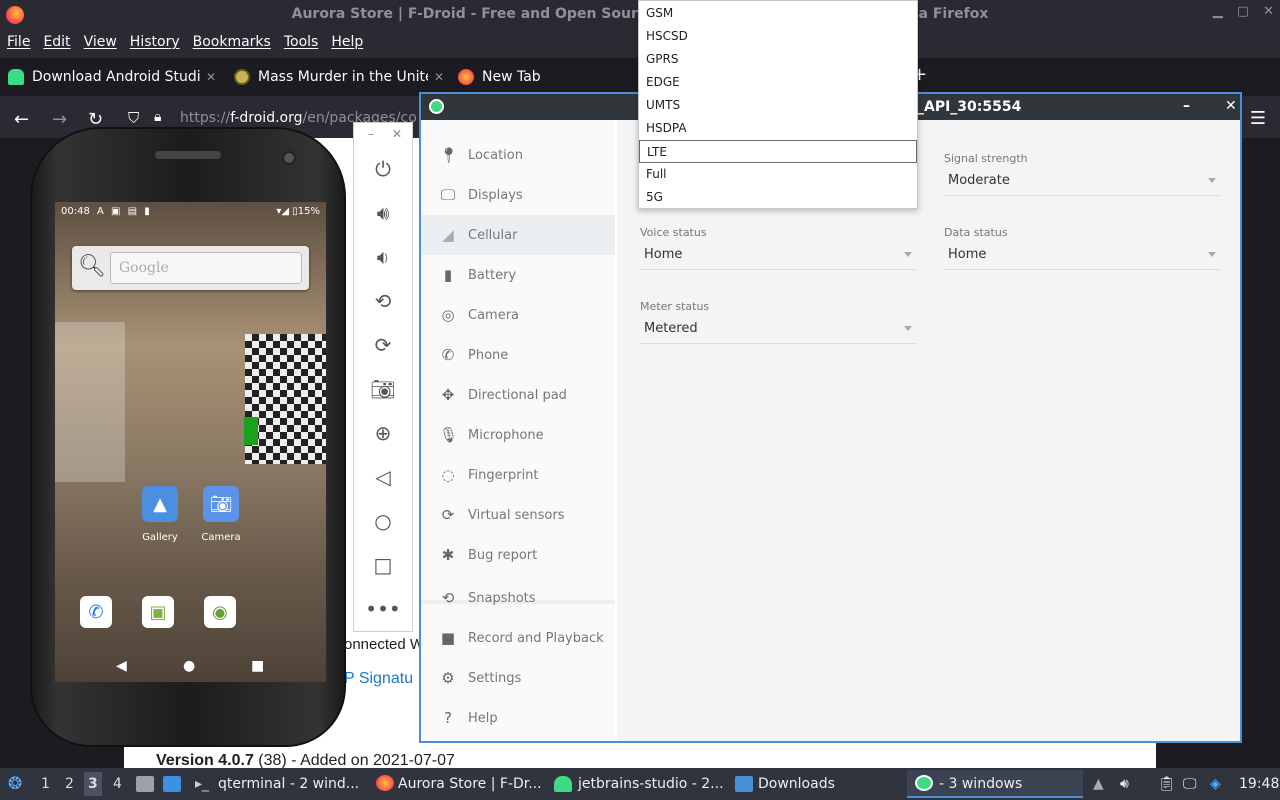 The height and width of the screenshot is (800, 1280). I want to click on sidebar-item-battery: ▮ Battery, so click(518, 275).